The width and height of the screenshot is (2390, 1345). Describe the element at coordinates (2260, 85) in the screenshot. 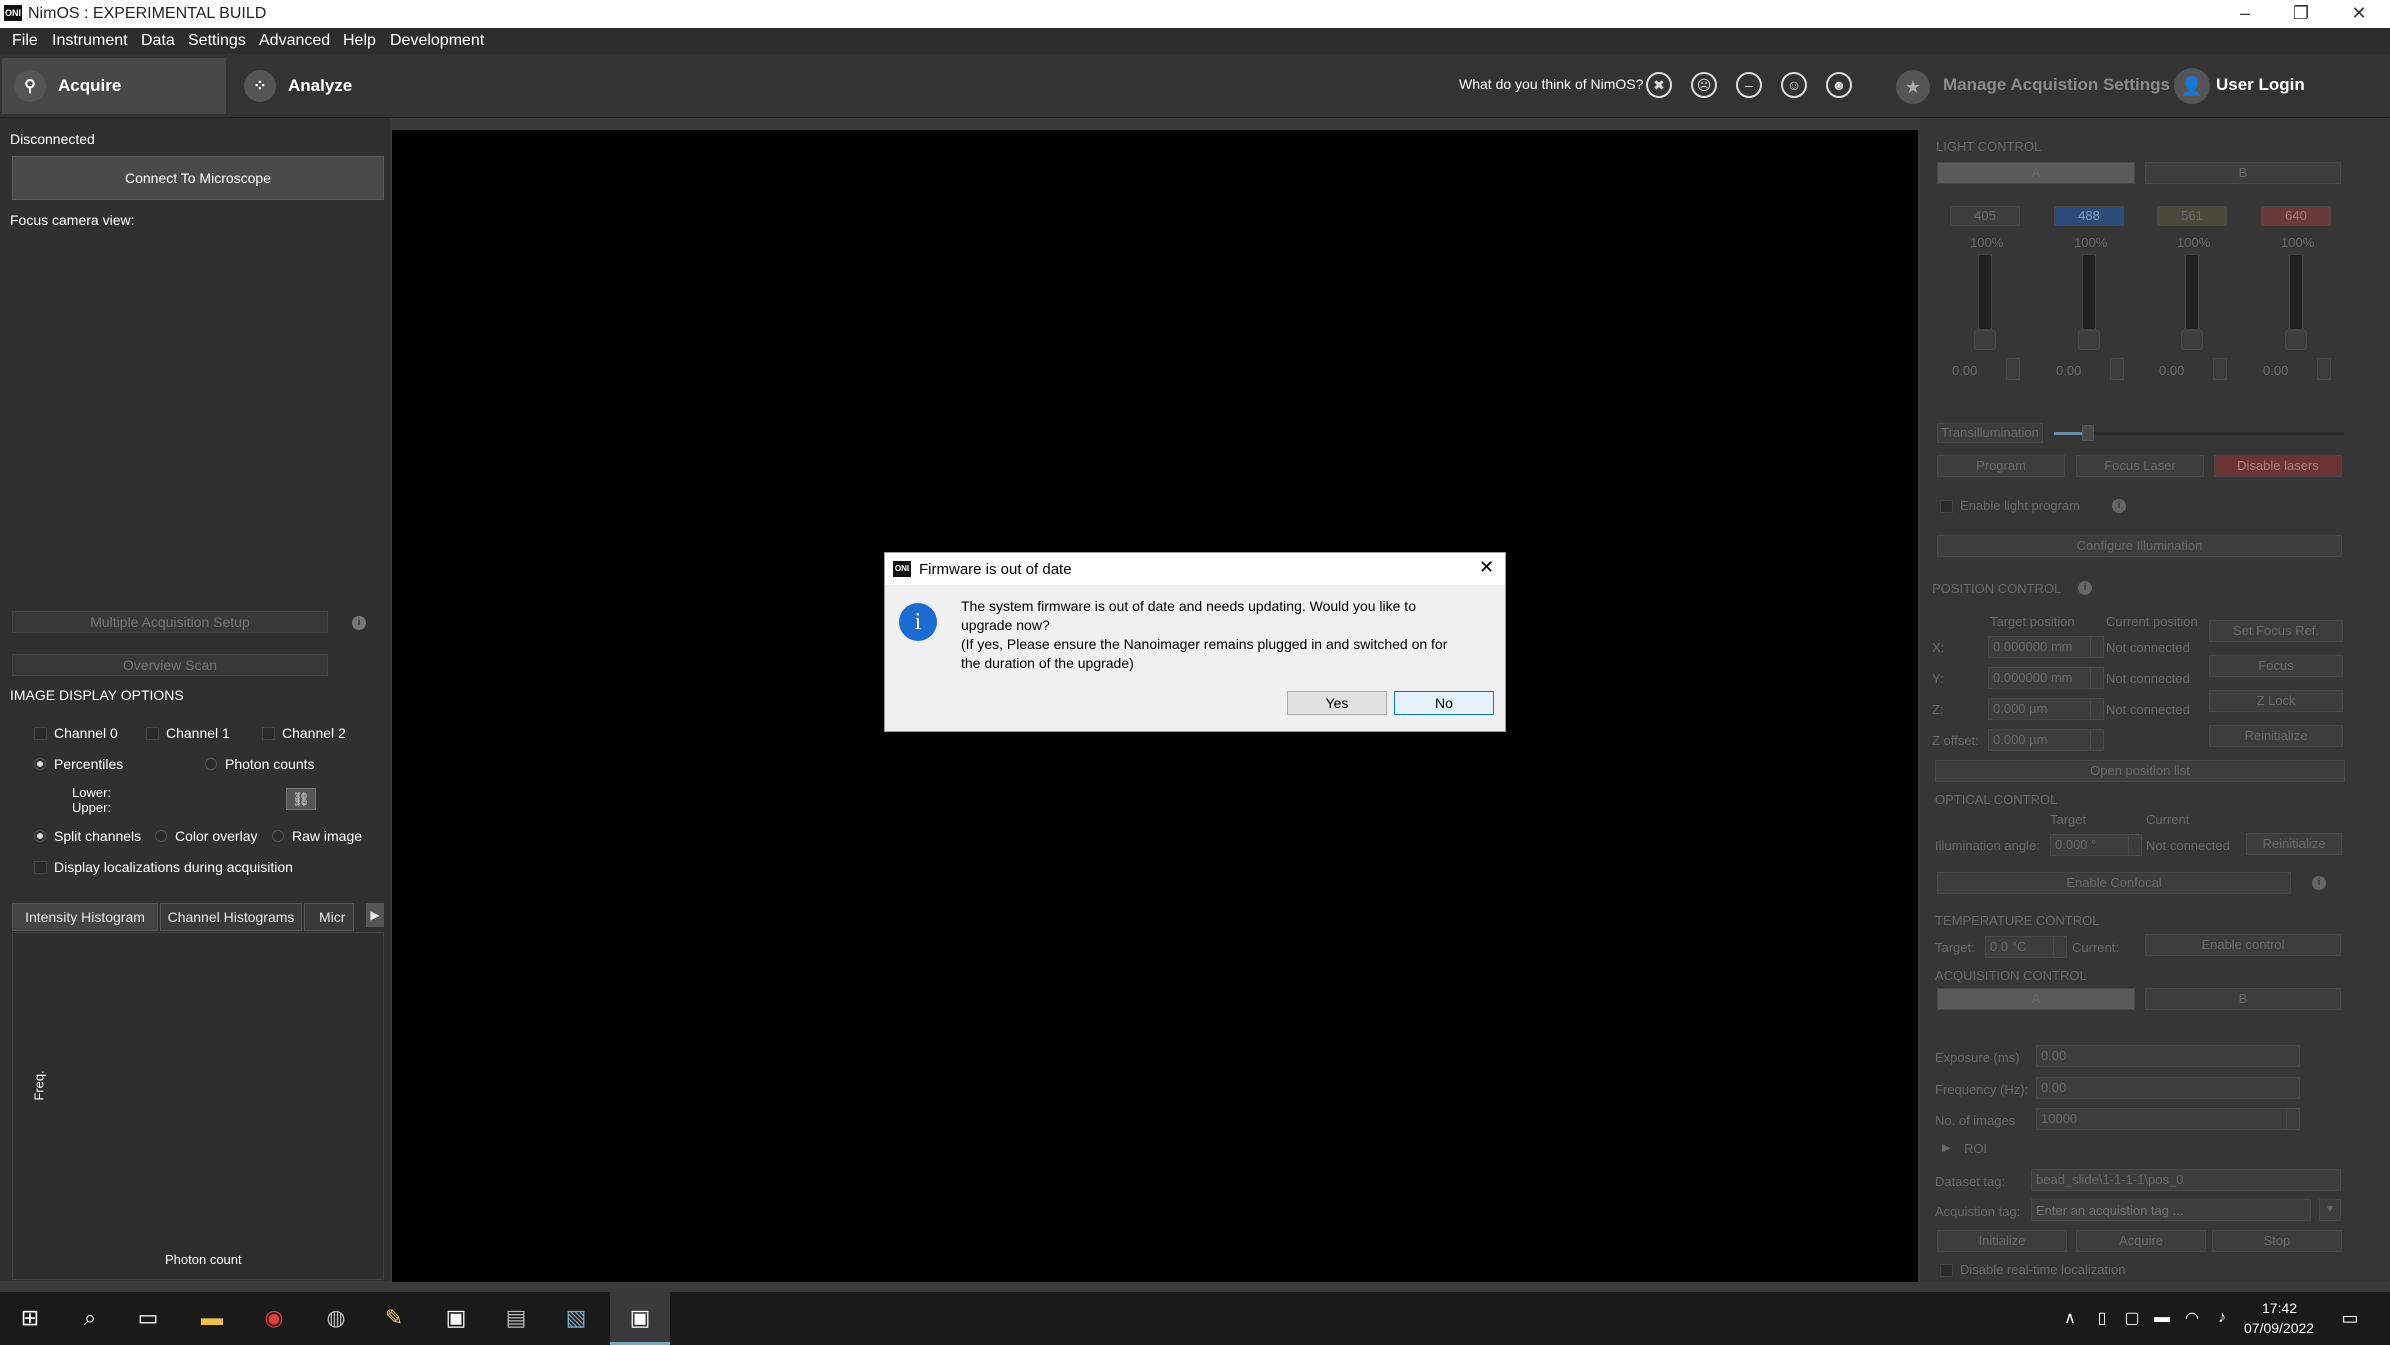

I see `user-login-button: User Login` at that location.